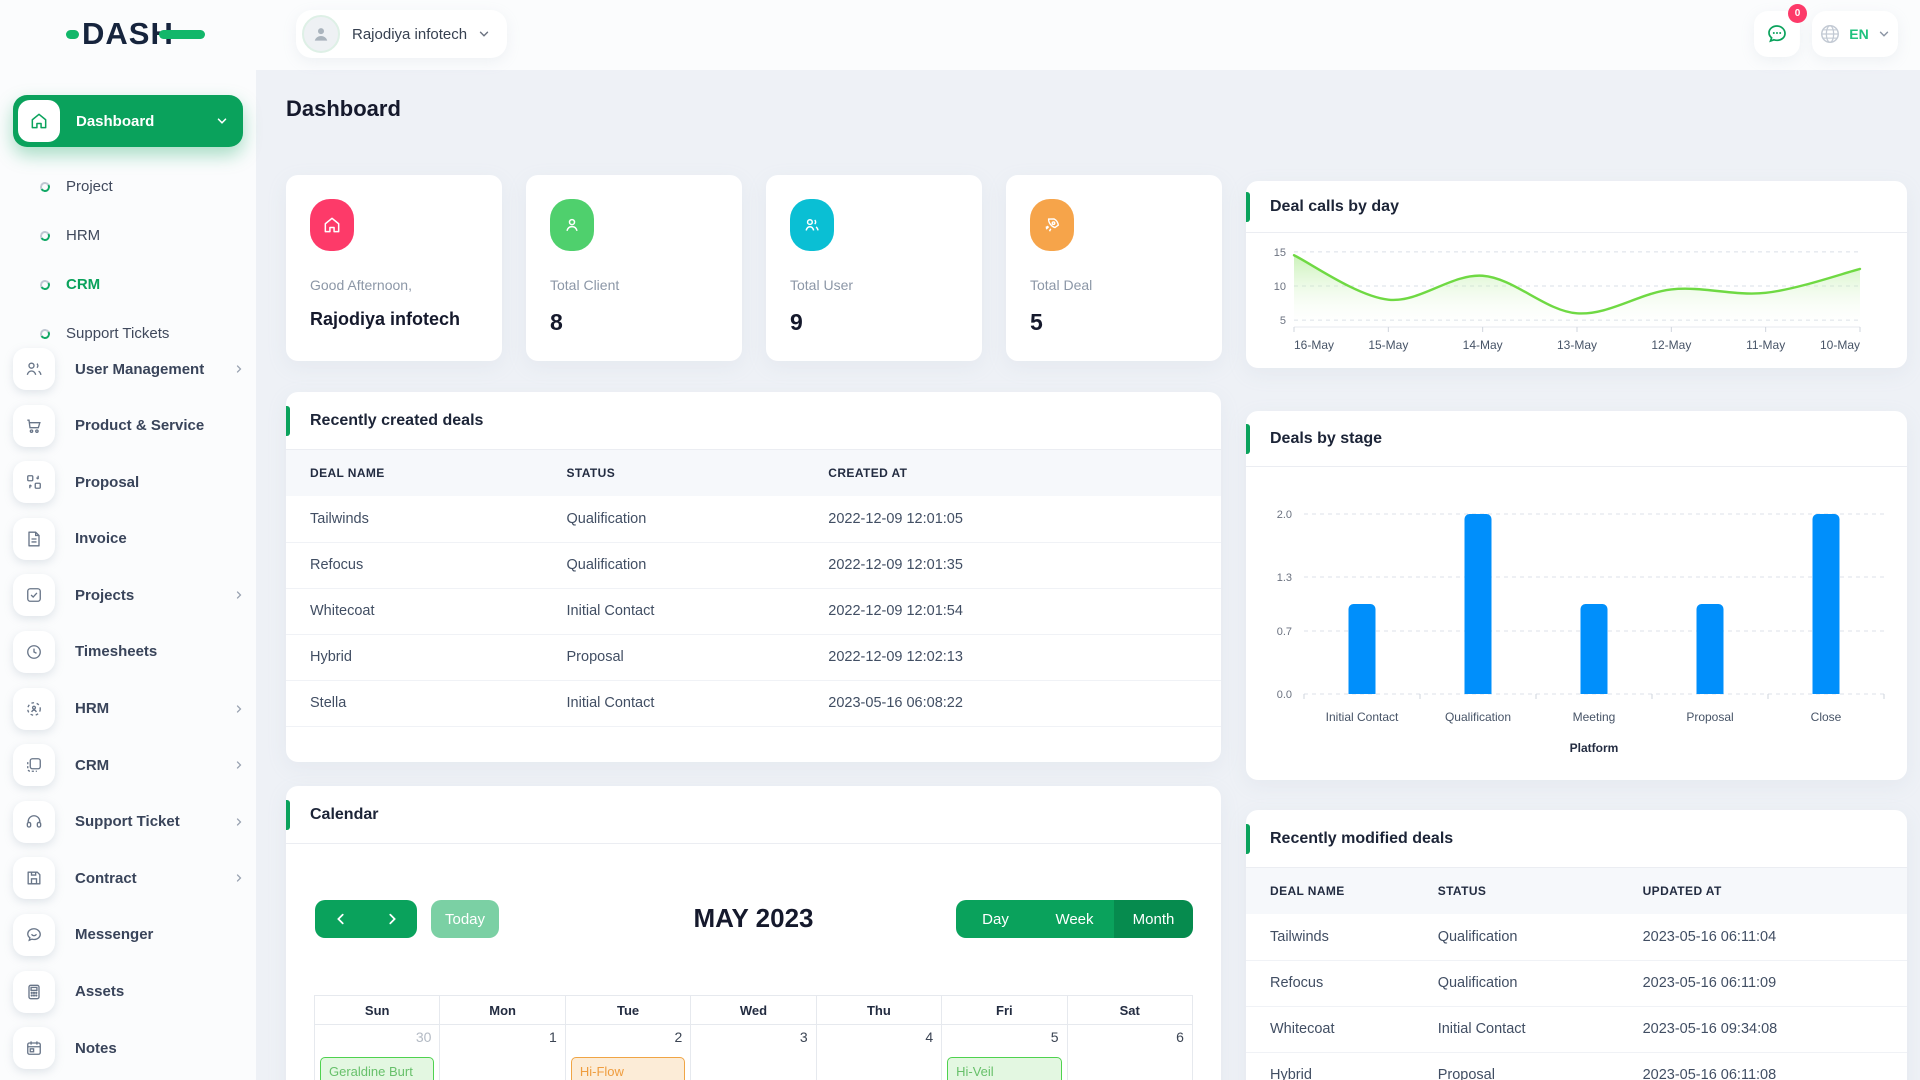 The image size is (1920, 1080). Describe the element at coordinates (343, 108) in the screenshot. I see `page-title: Dashboard` at that location.